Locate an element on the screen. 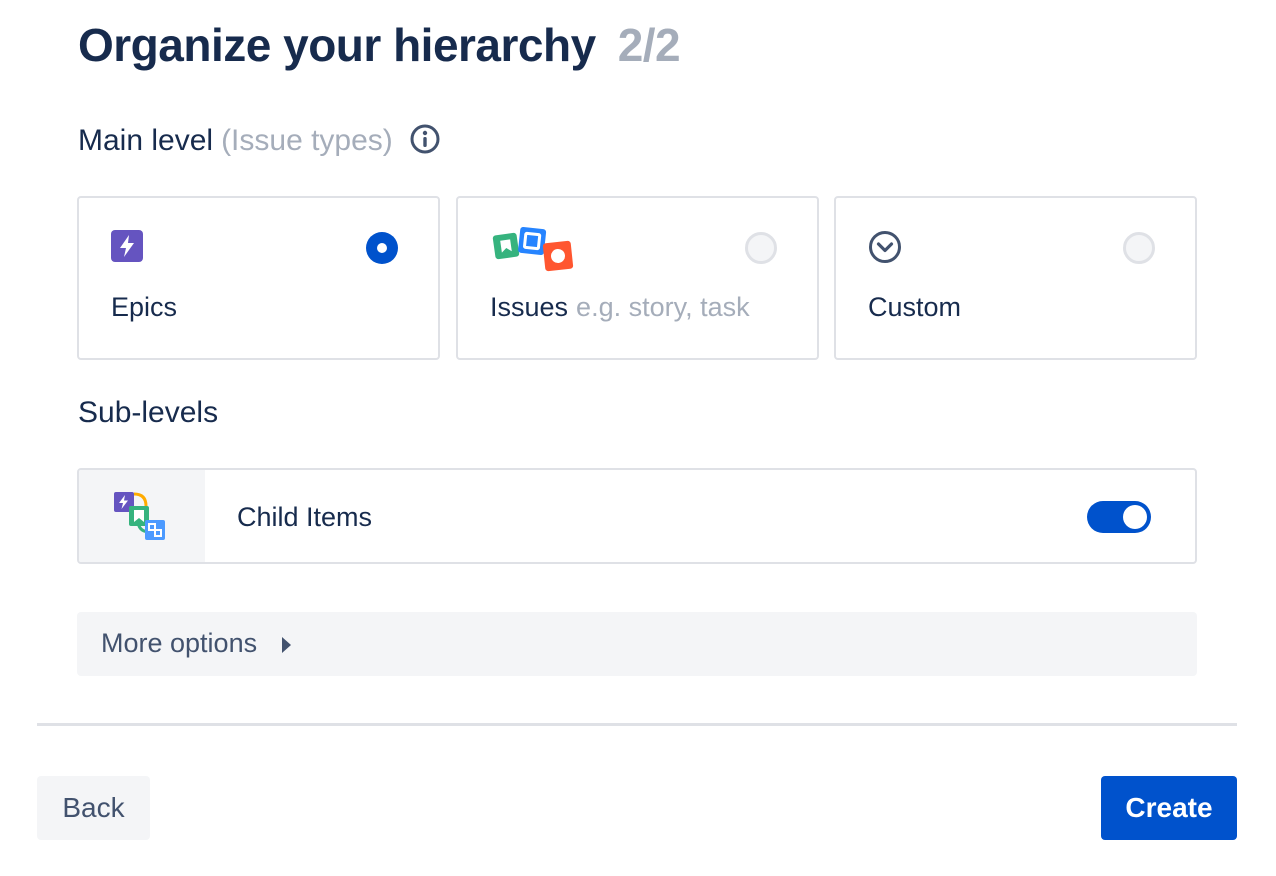 The width and height of the screenshot is (1276, 876). child-items-label: Child Items is located at coordinates (305, 517).